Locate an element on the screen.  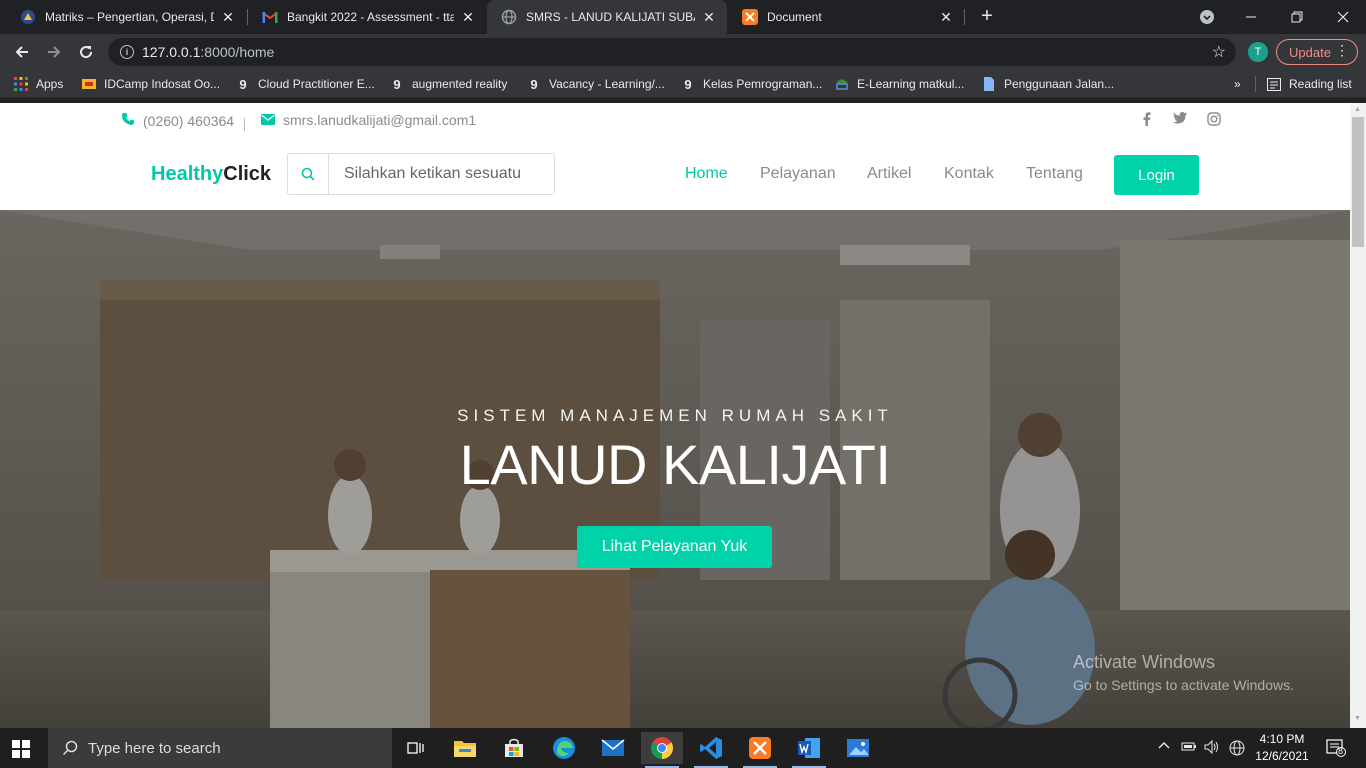
word-icon is located at coordinates (809, 750).